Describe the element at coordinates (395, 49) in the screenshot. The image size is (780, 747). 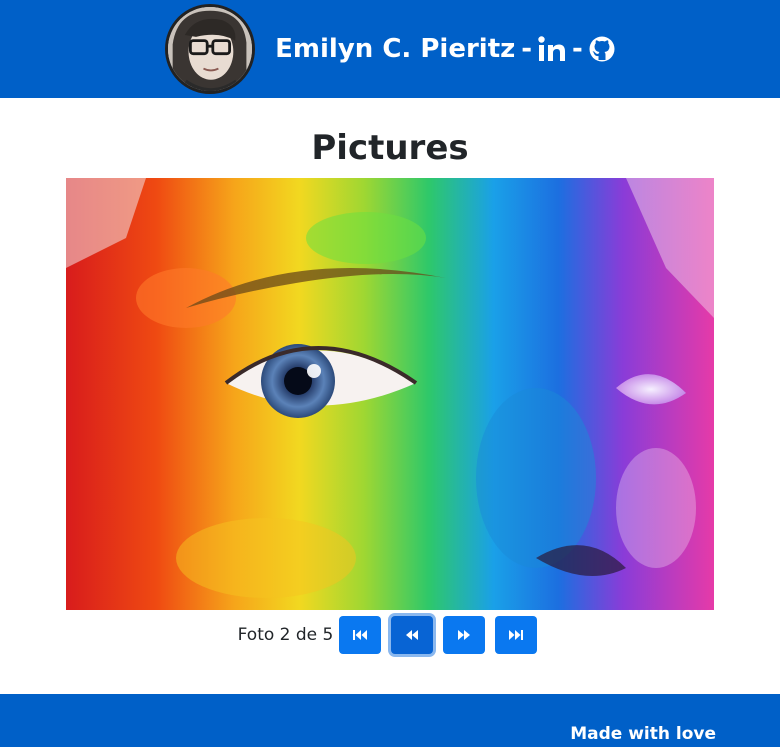
I see `author-name: Emilyn C. Pieritz` at that location.